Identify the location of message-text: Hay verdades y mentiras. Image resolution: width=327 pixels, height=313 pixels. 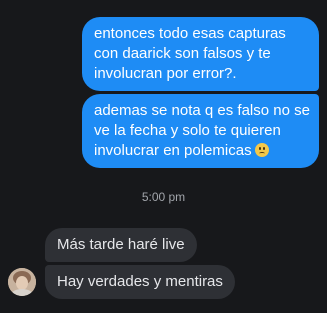
(140, 281).